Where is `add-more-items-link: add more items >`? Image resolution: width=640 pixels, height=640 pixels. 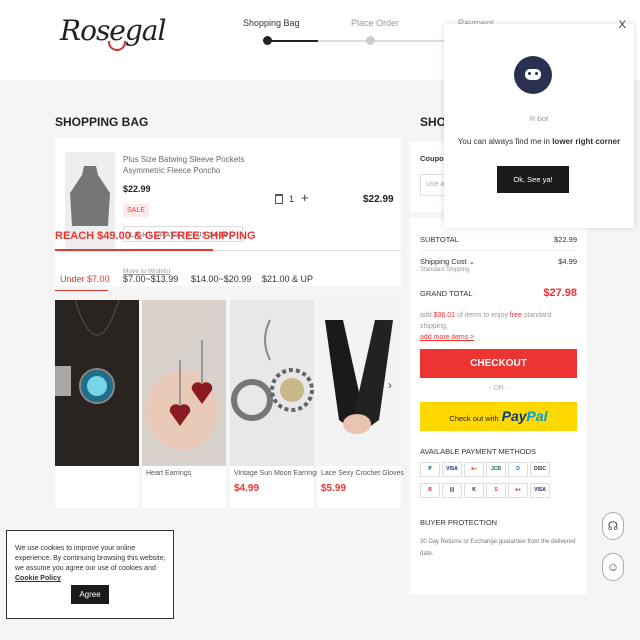 add-more-items-link: add more items > is located at coordinates (447, 337).